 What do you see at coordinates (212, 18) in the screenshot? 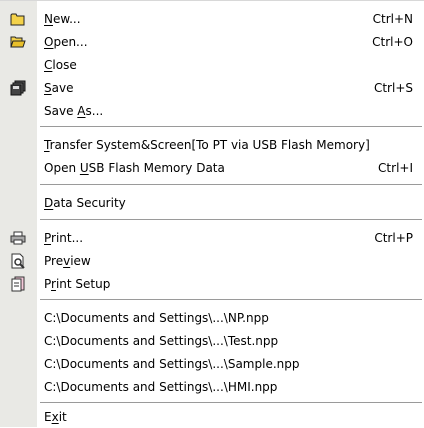
I see `menu-item-new: New... Ctrl+N` at bounding box center [212, 18].